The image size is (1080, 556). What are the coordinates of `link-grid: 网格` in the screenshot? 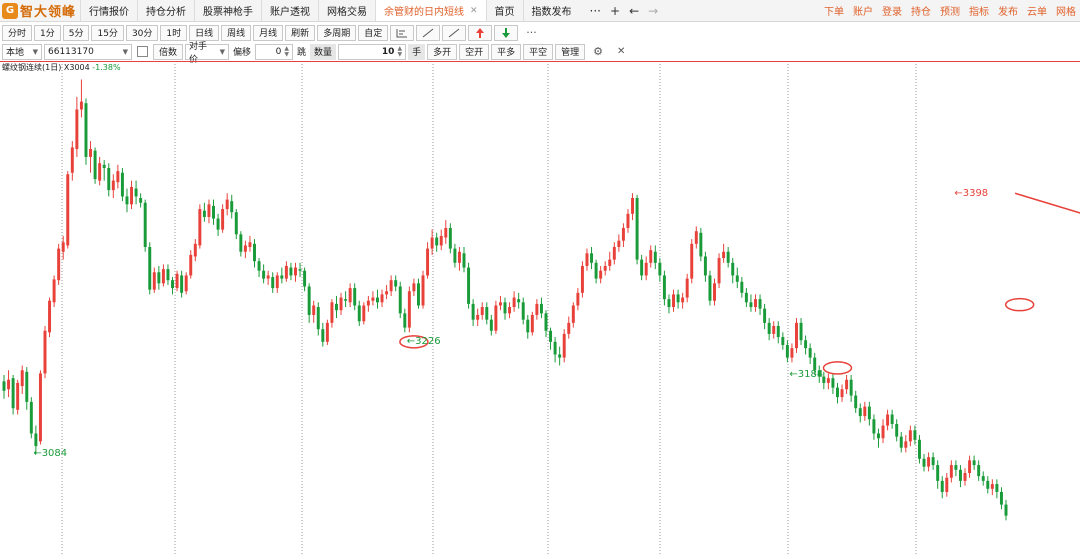 It's located at (1066, 10).